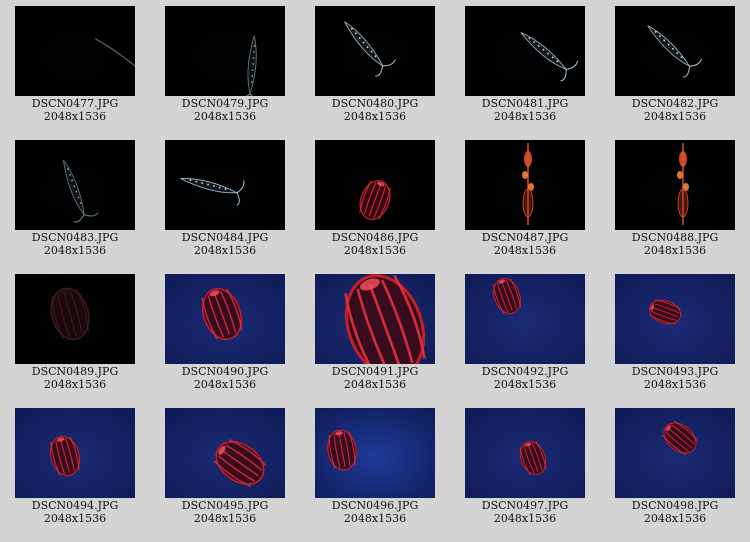  What do you see at coordinates (525, 237) in the screenshot?
I see `thumbnail-filename: DSCN0487.JPG` at bounding box center [525, 237].